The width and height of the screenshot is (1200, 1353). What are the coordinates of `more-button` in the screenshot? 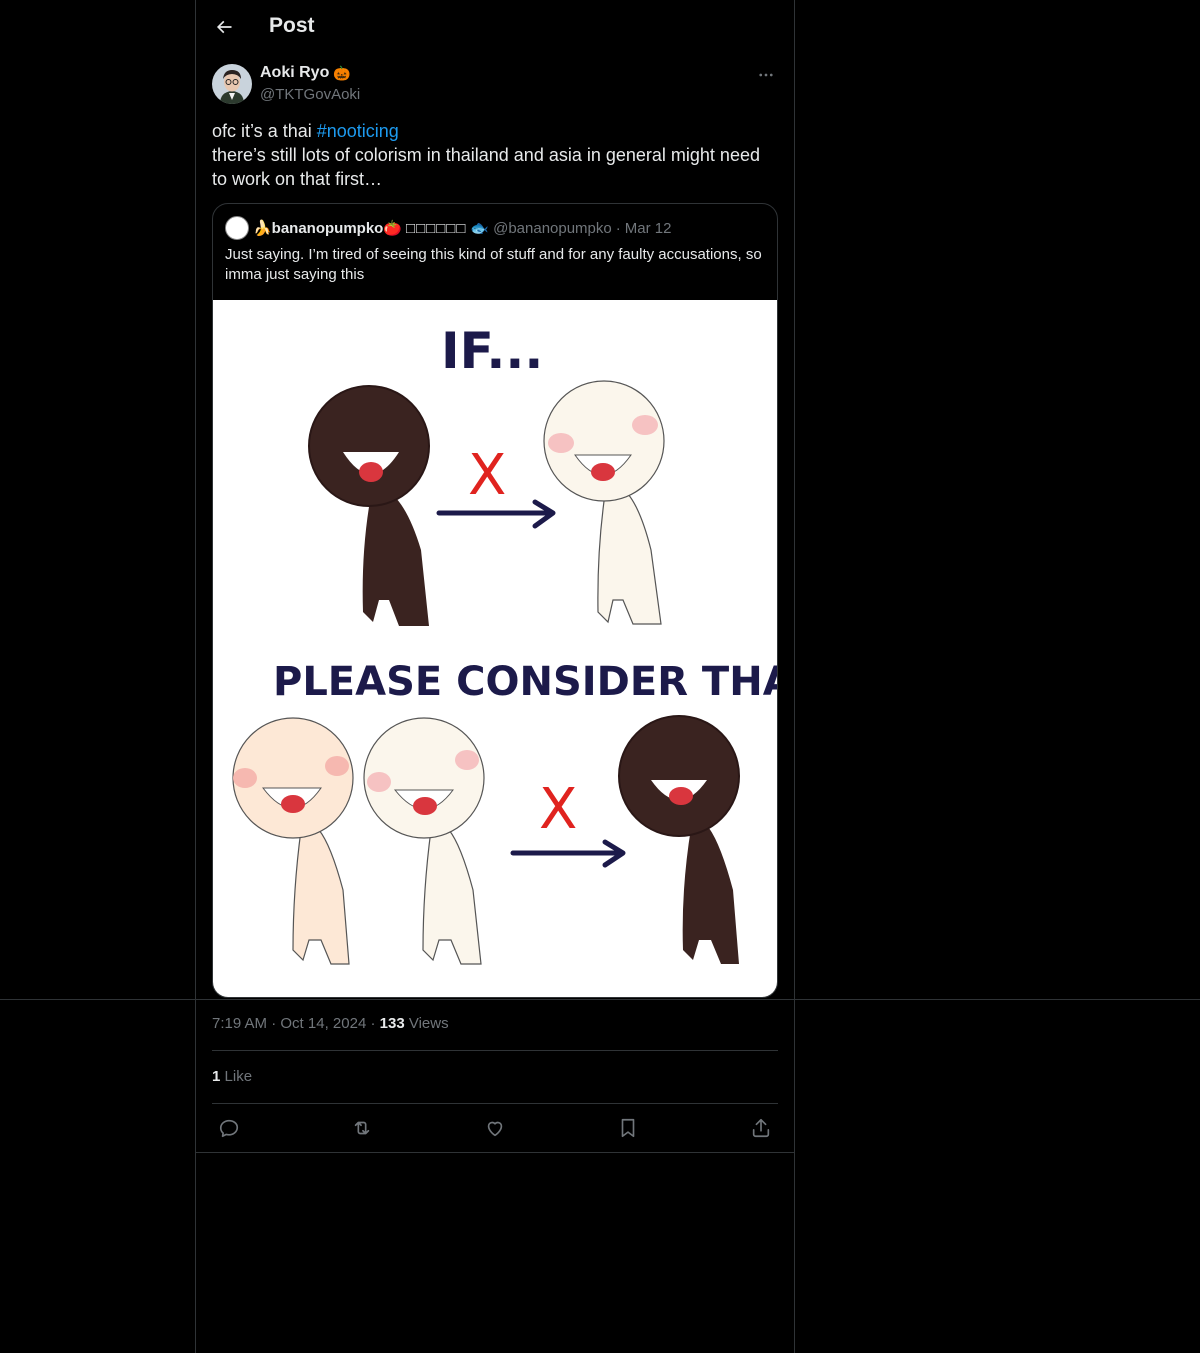 It's located at (766, 75).